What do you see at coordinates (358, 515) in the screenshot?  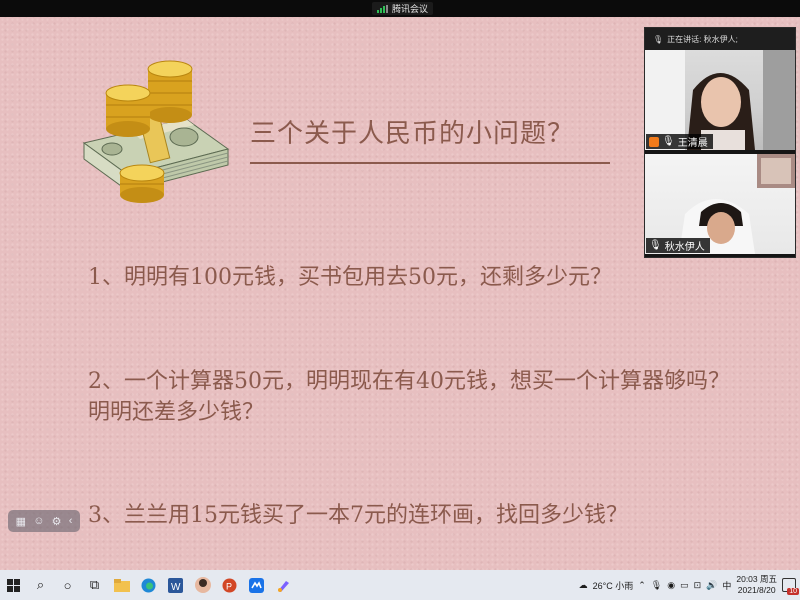 I see `question-3: 3、兰兰用15元钱买了一本7元的连环画，找回多少钱？` at bounding box center [358, 515].